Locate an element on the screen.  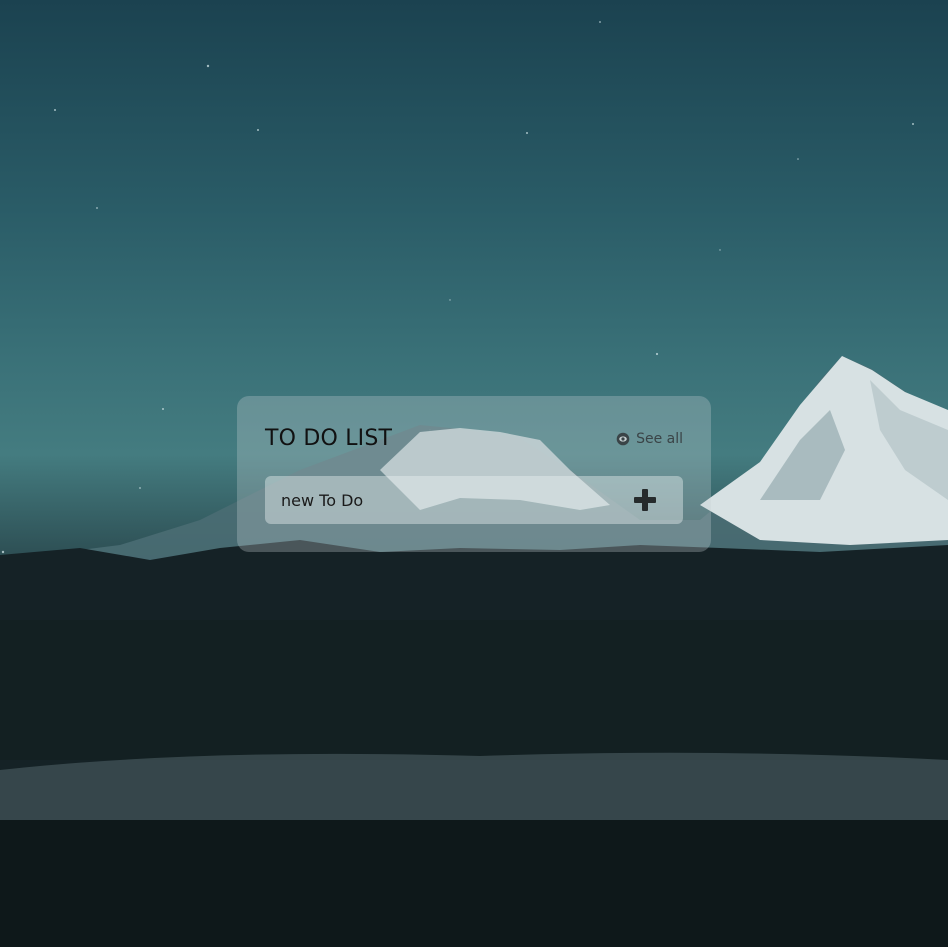
add-todo-button is located at coordinates (645, 500).